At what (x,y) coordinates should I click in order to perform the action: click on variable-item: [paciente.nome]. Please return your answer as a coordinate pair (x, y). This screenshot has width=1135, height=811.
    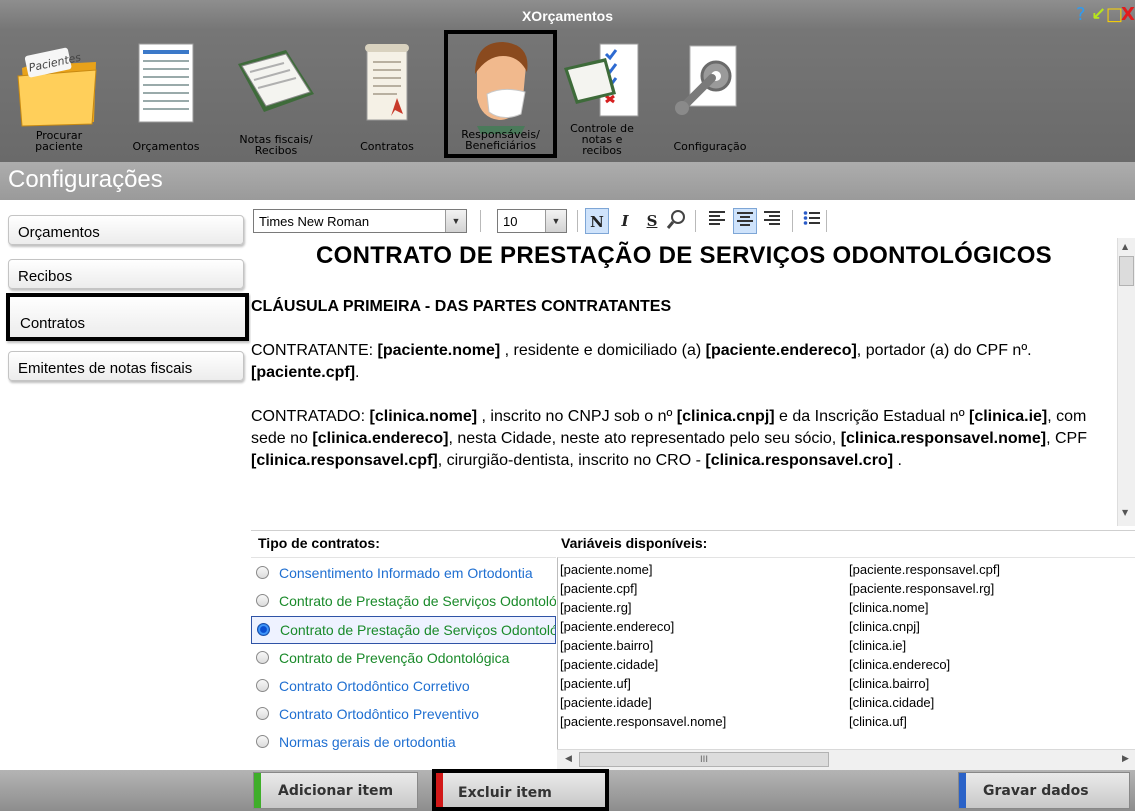
    Looking at the image, I should click on (700, 571).